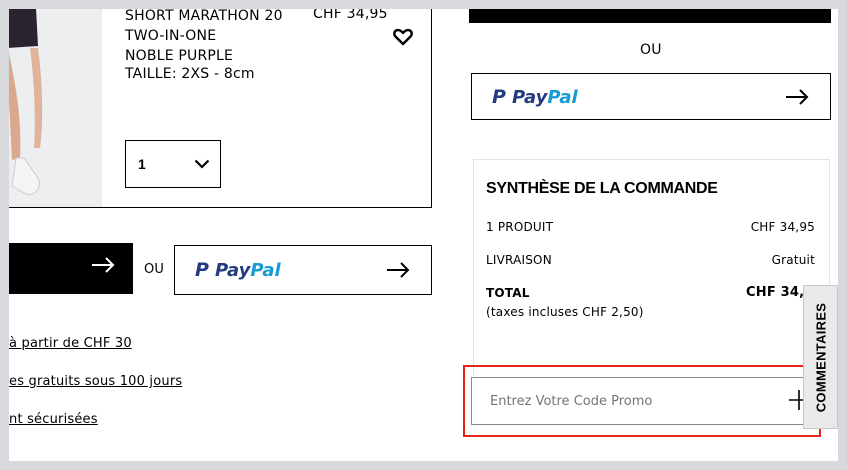 The width and height of the screenshot is (847, 470). Describe the element at coordinates (565, 312) in the screenshot. I see `taxes-note: (taxes incluses CHF 2,50)` at that location.